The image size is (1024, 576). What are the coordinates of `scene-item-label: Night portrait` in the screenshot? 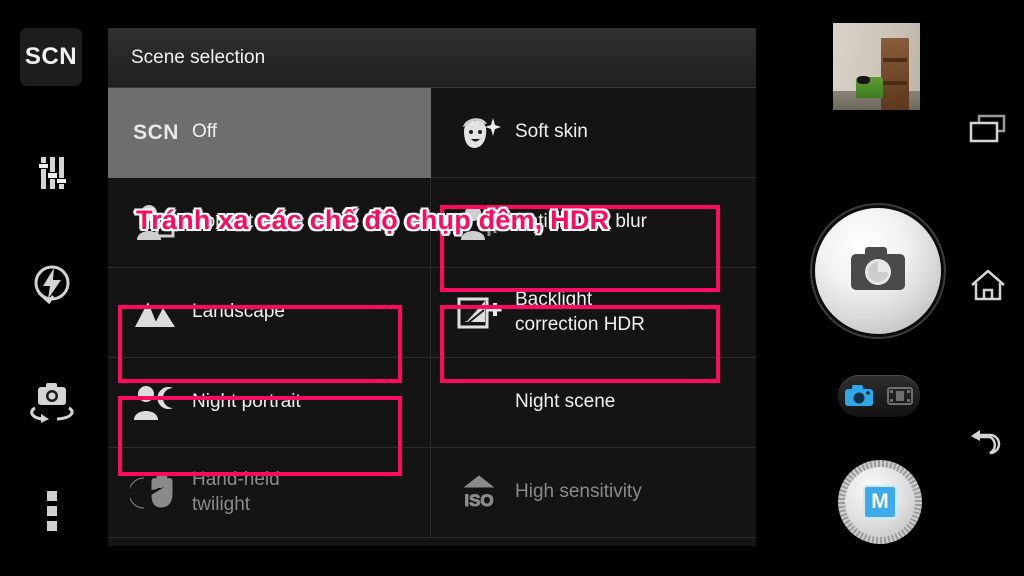 It's located at (246, 402).